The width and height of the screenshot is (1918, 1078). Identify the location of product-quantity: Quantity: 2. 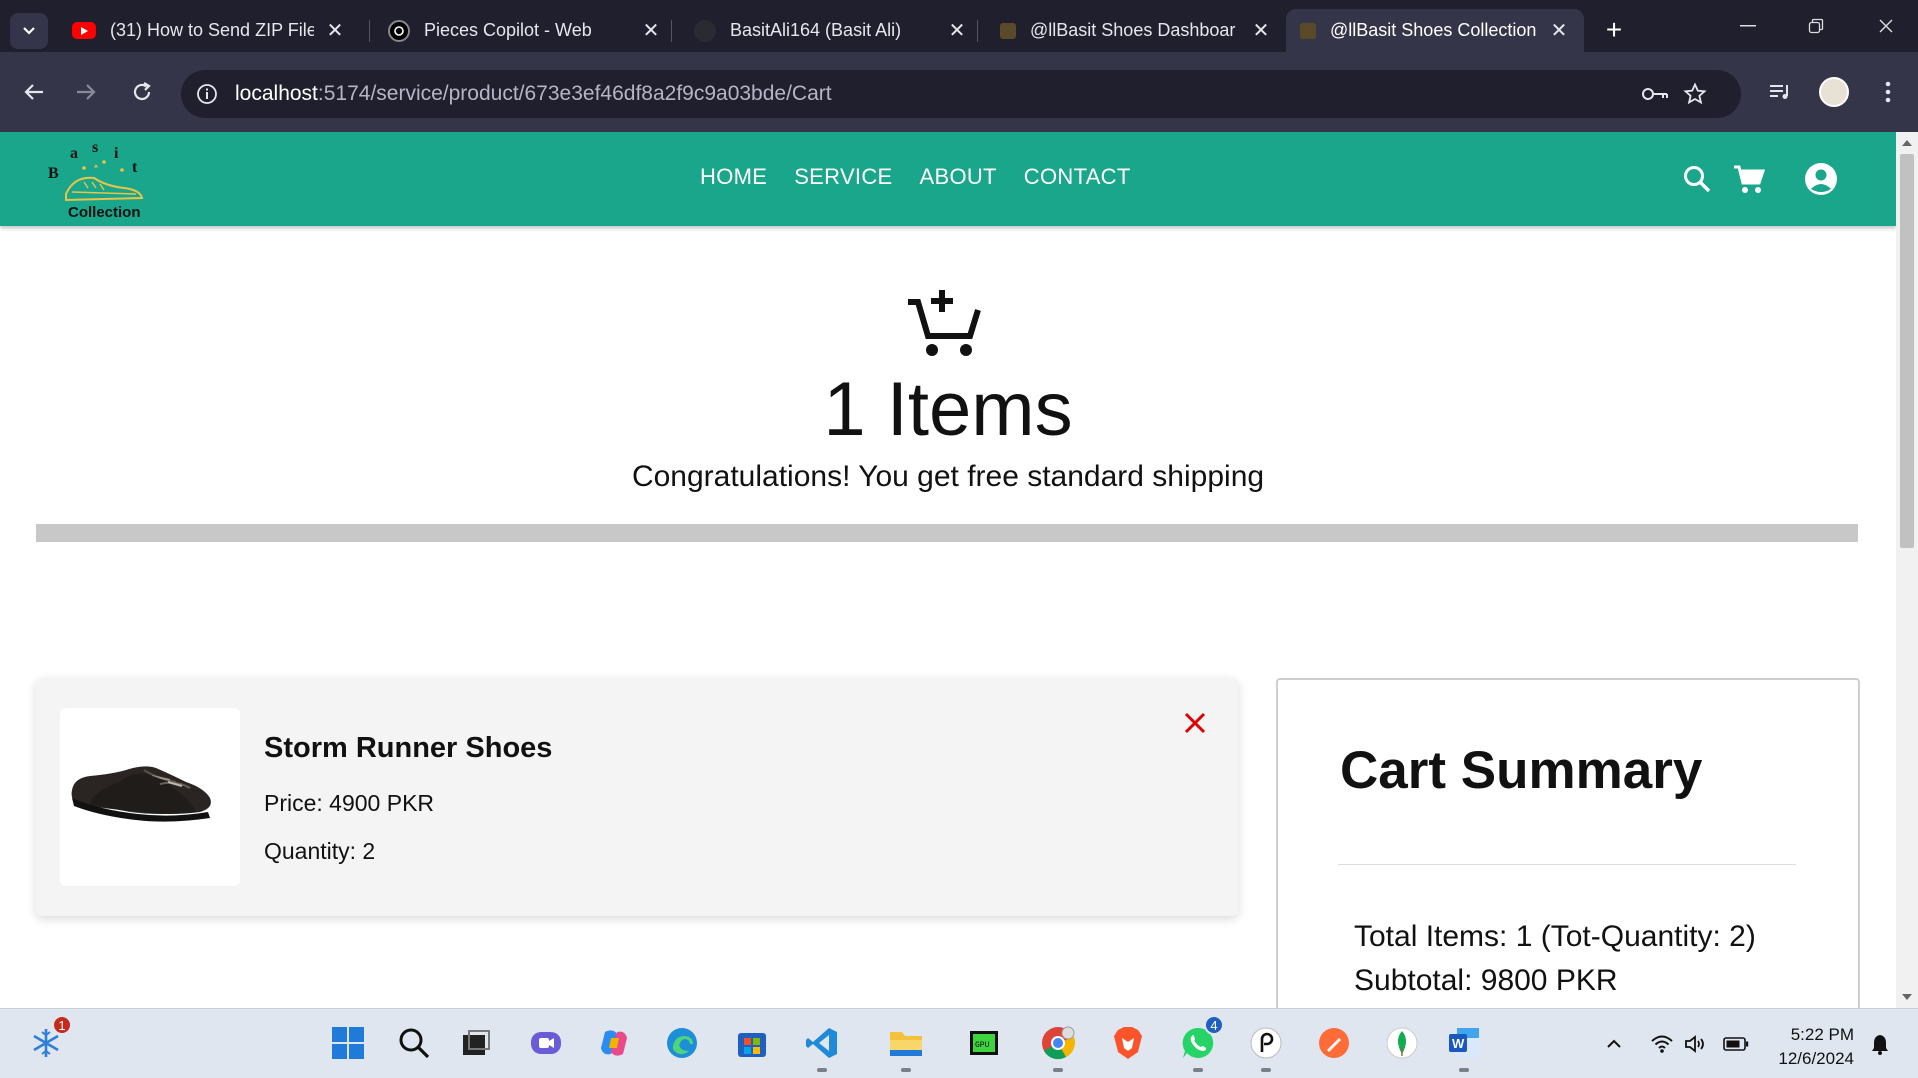
(320, 851).